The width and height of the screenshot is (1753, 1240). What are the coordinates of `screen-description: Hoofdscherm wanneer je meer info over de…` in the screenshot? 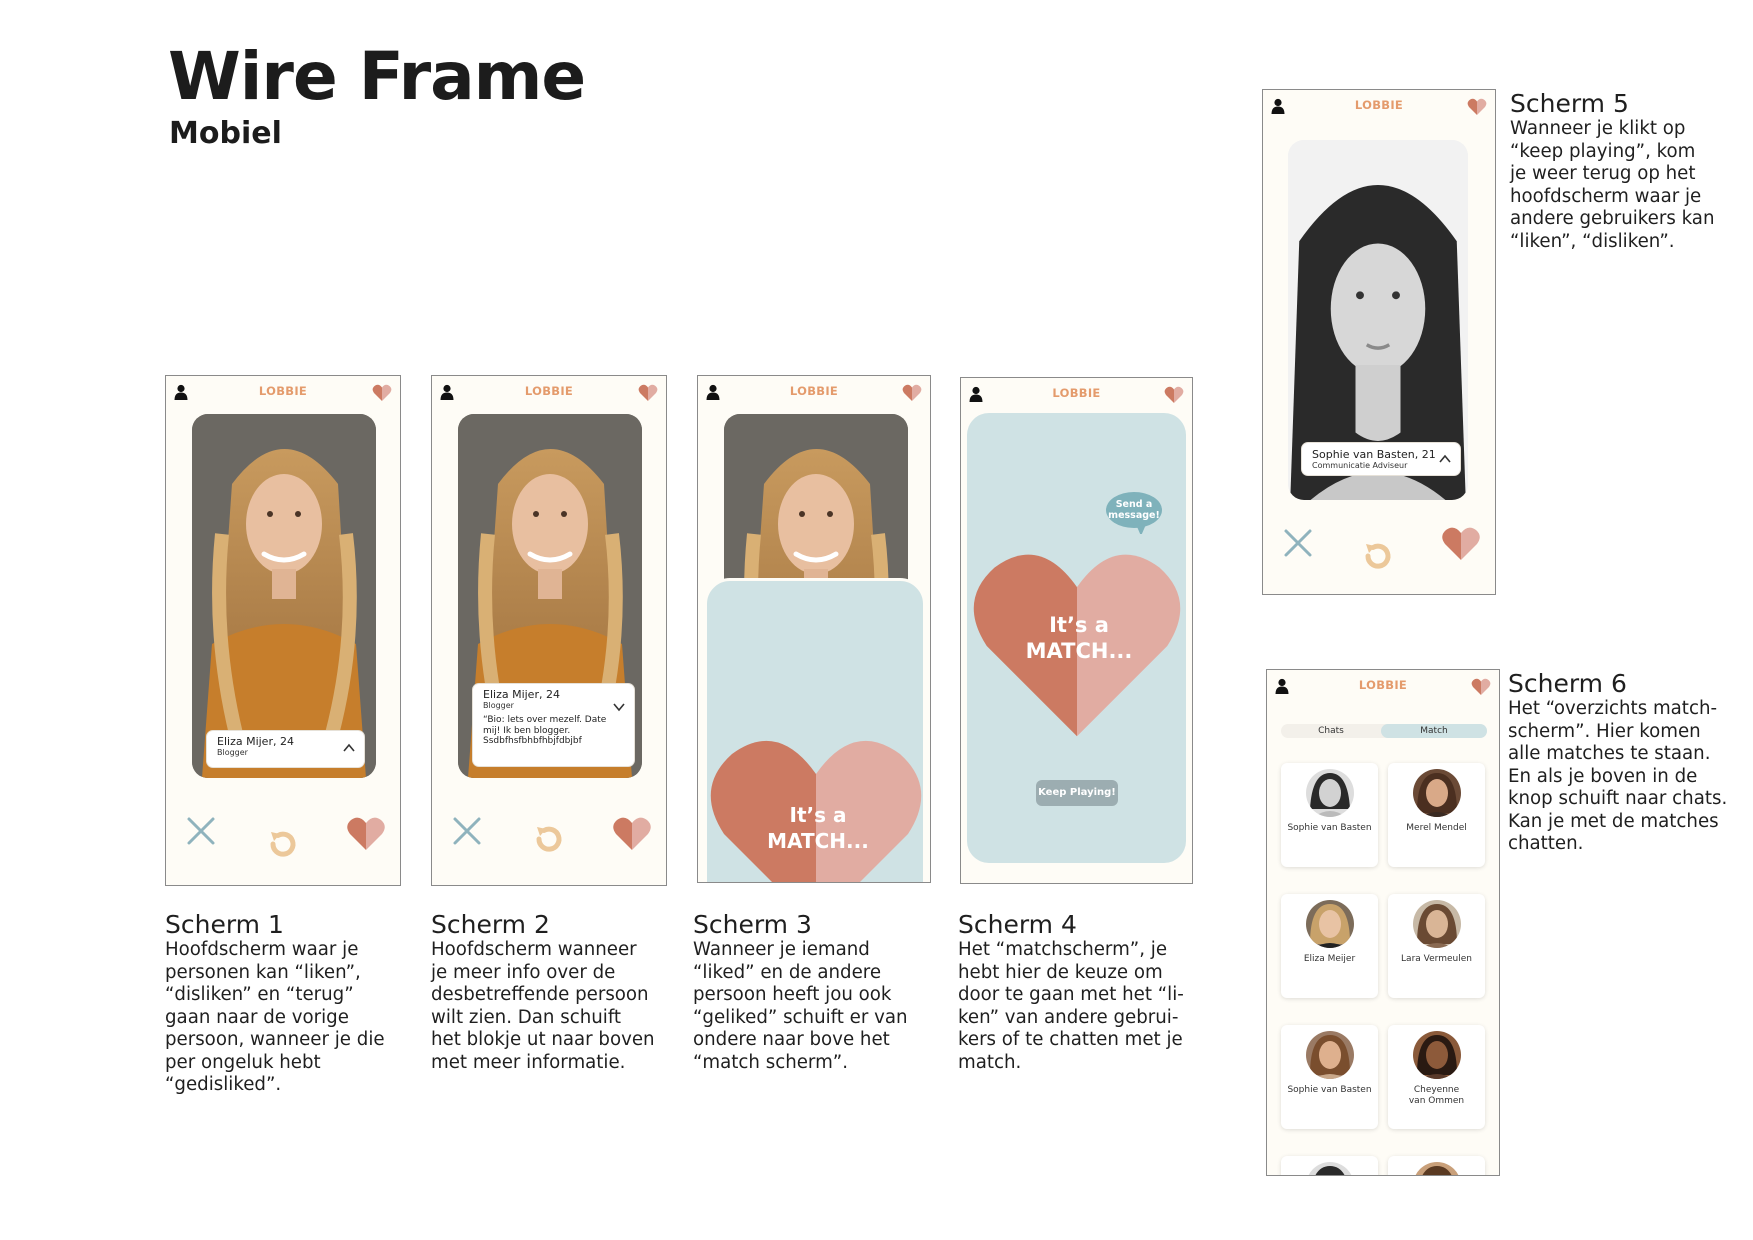 It's located at (543, 1006).